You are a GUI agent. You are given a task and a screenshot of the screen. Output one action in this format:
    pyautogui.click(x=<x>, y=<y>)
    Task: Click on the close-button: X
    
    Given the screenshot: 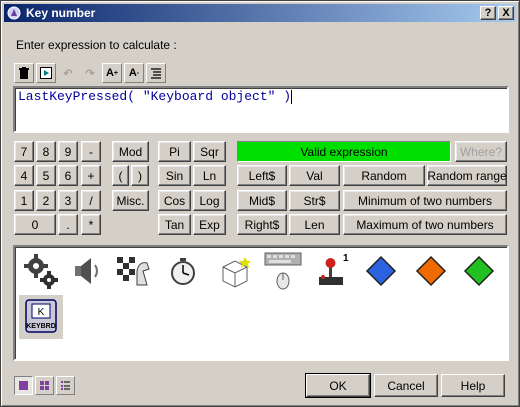 What is the action you would take?
    pyautogui.click(x=506, y=13)
    